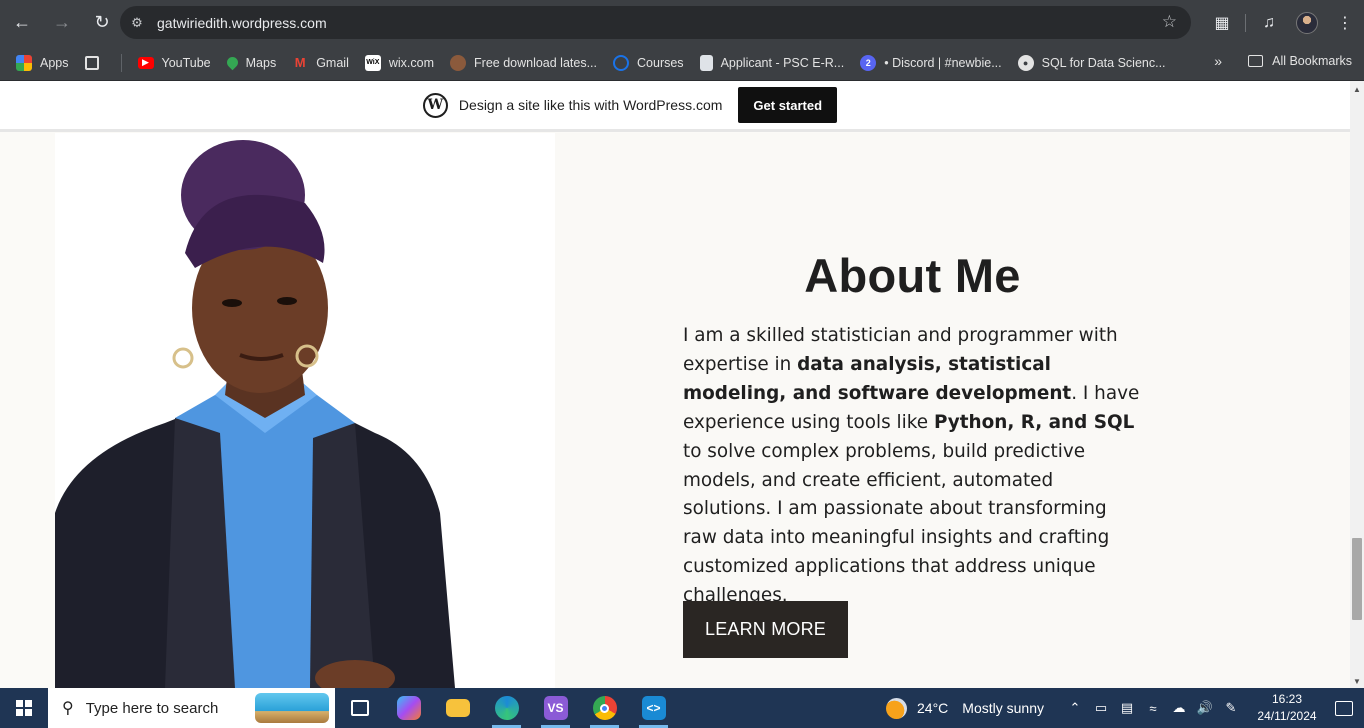  Describe the element at coordinates (24, 62) in the screenshot. I see `apps-grid-icon` at that location.